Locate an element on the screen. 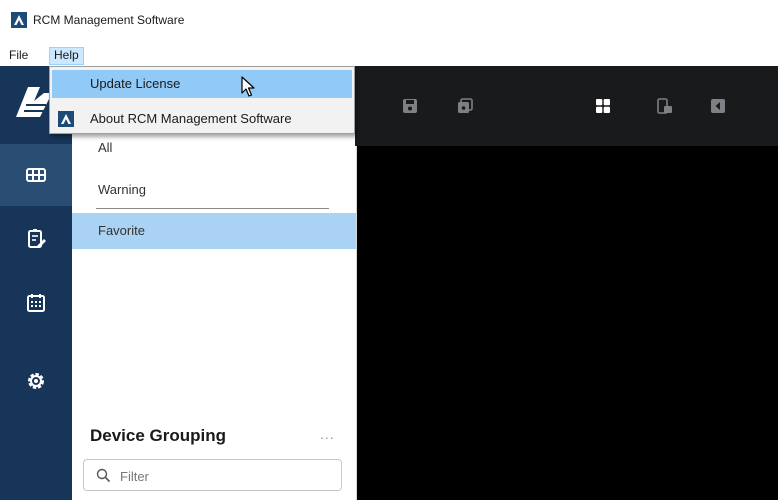 This screenshot has height=500, width=778. panel-item-warning: Warning is located at coordinates (214, 190).